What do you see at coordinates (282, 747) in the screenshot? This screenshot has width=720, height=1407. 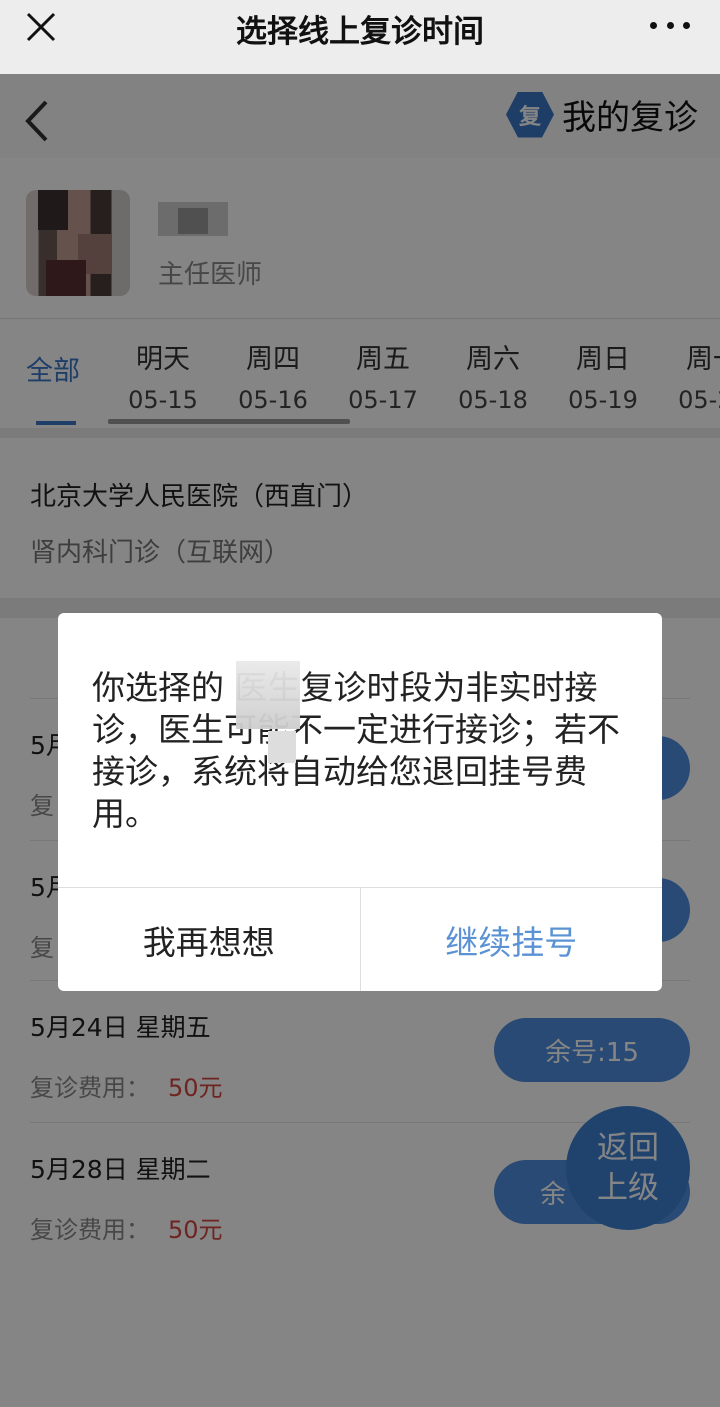 I see `redacted-mark` at bounding box center [282, 747].